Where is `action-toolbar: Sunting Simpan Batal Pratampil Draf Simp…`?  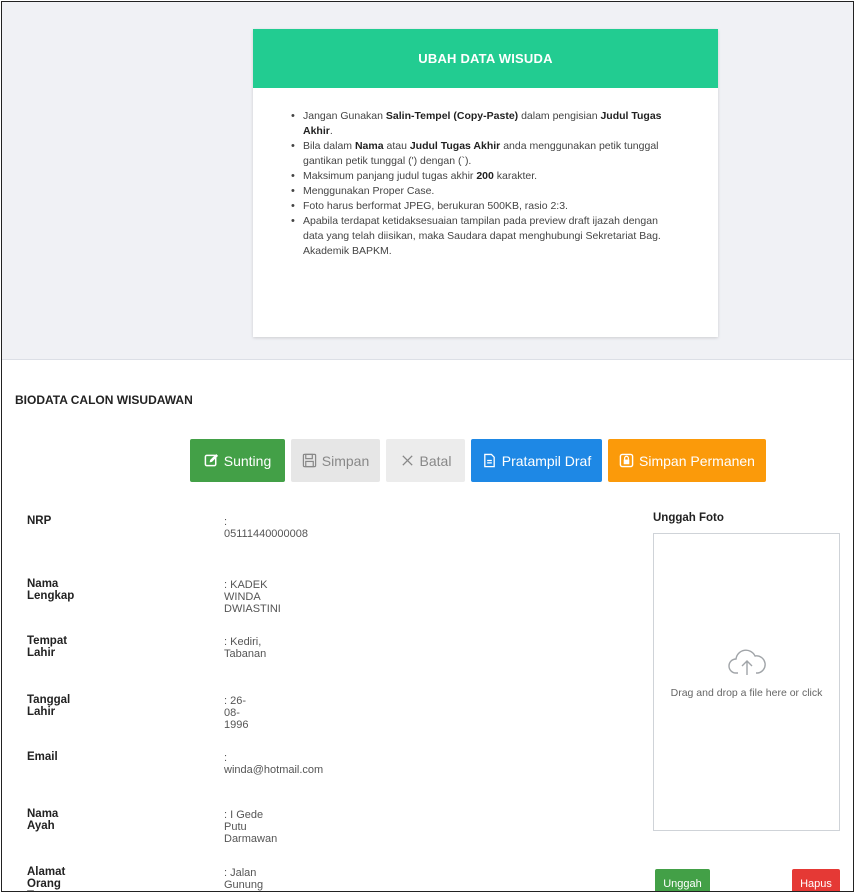 action-toolbar: Sunting Simpan Batal Pratampil Draf Simp… is located at coordinates (478, 460).